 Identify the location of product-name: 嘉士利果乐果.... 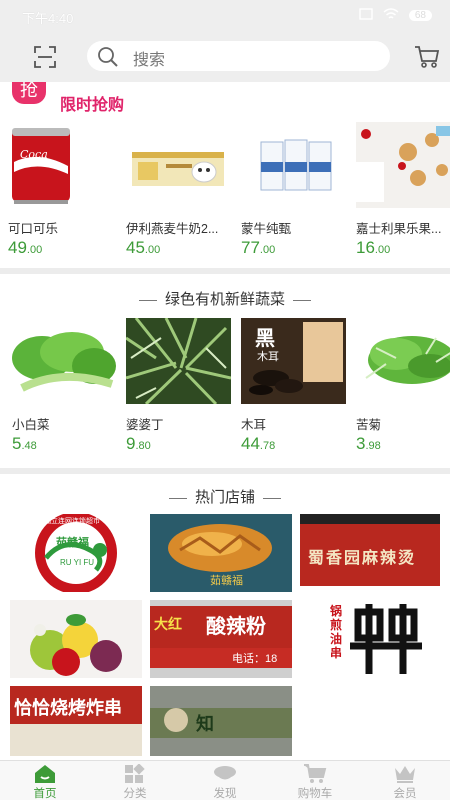
(399, 229).